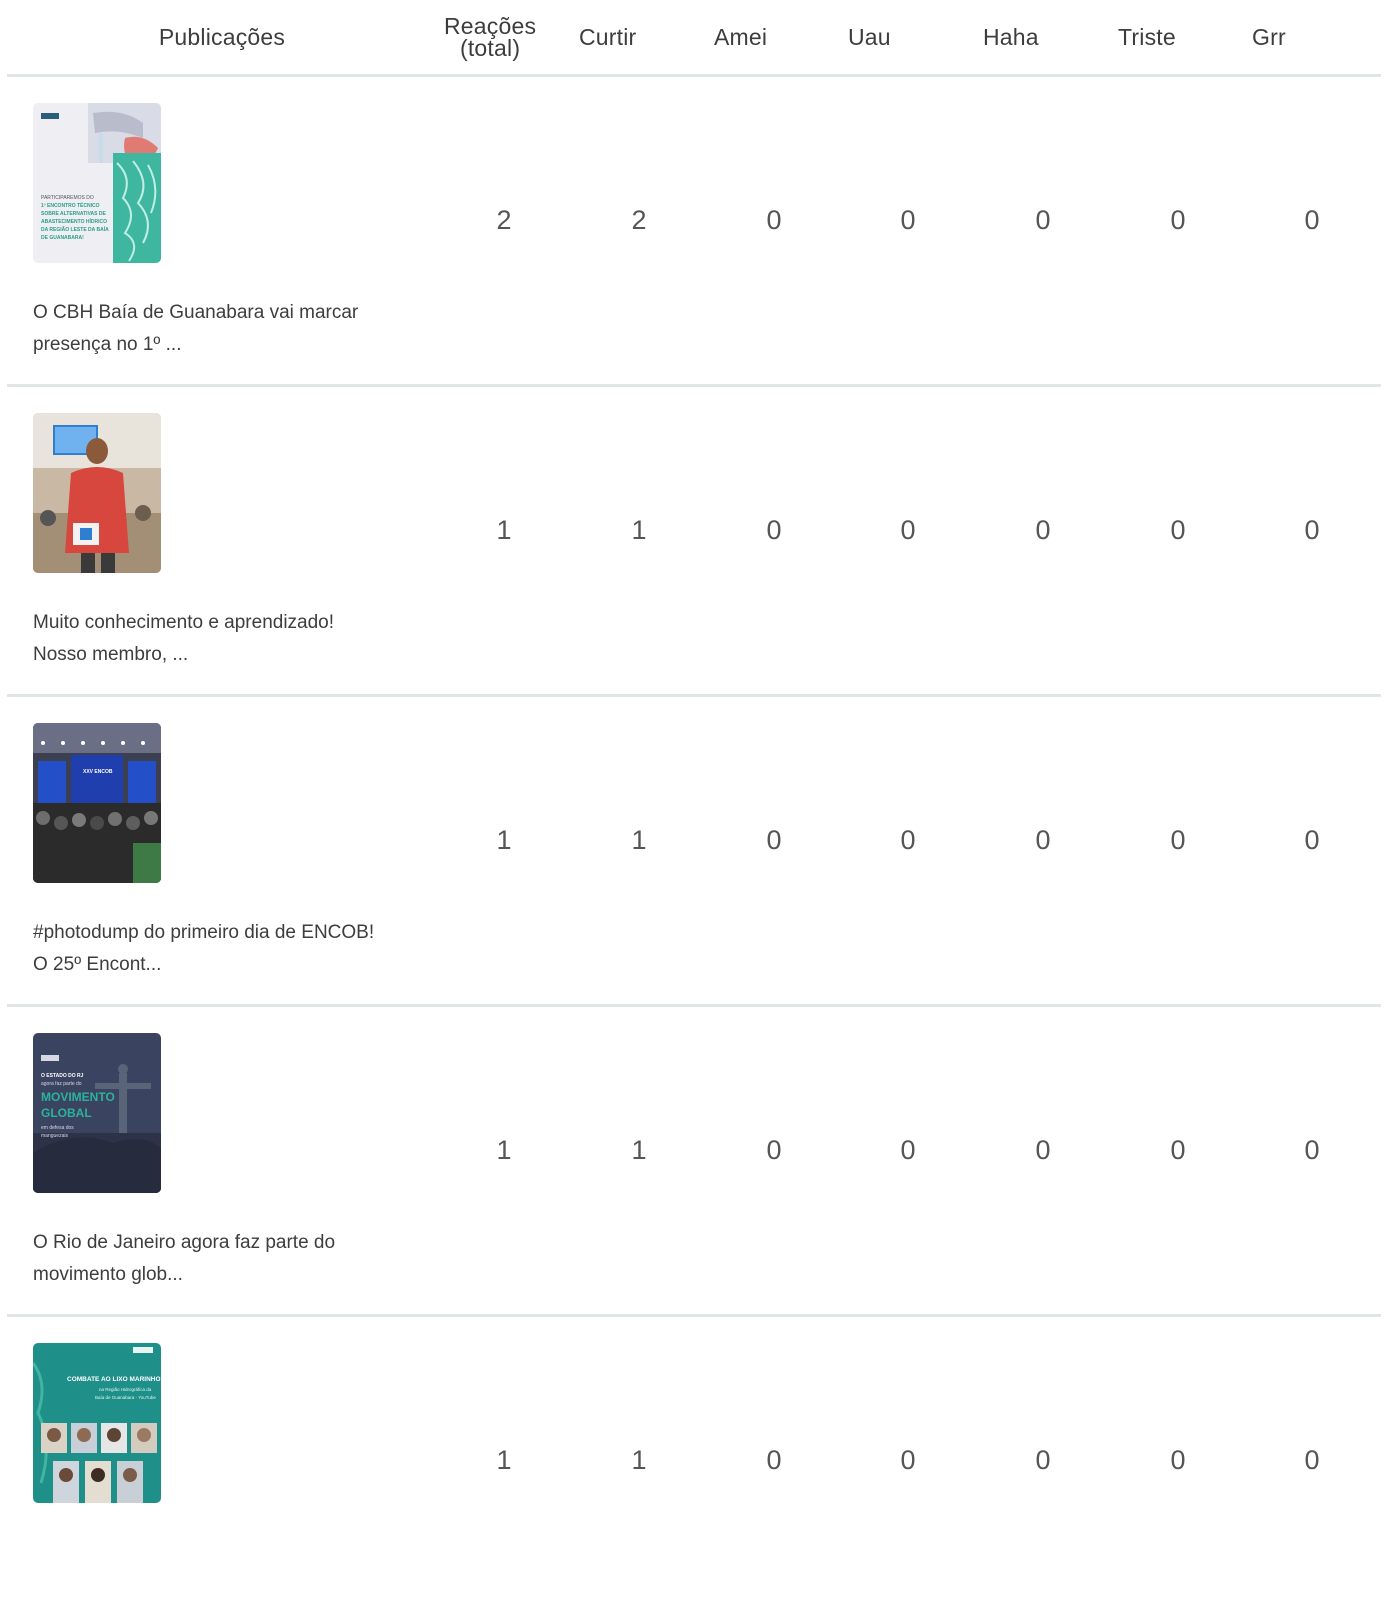 This screenshot has width=1385, height=1624. What do you see at coordinates (70, 205) in the screenshot?
I see `thumb-text: 1º ENCONTRO TÉCNICO` at bounding box center [70, 205].